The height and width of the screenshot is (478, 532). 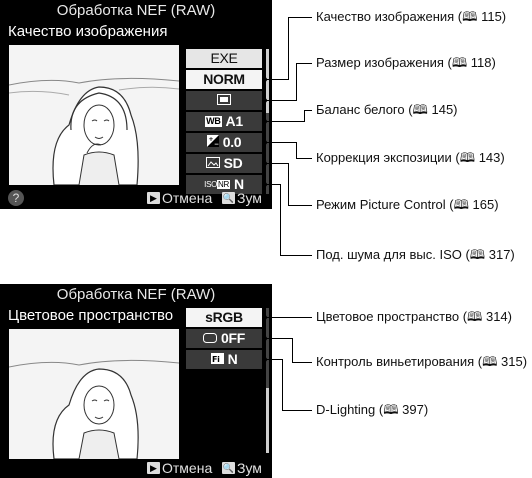 I want to click on menu-label: N, so click(x=232, y=359).